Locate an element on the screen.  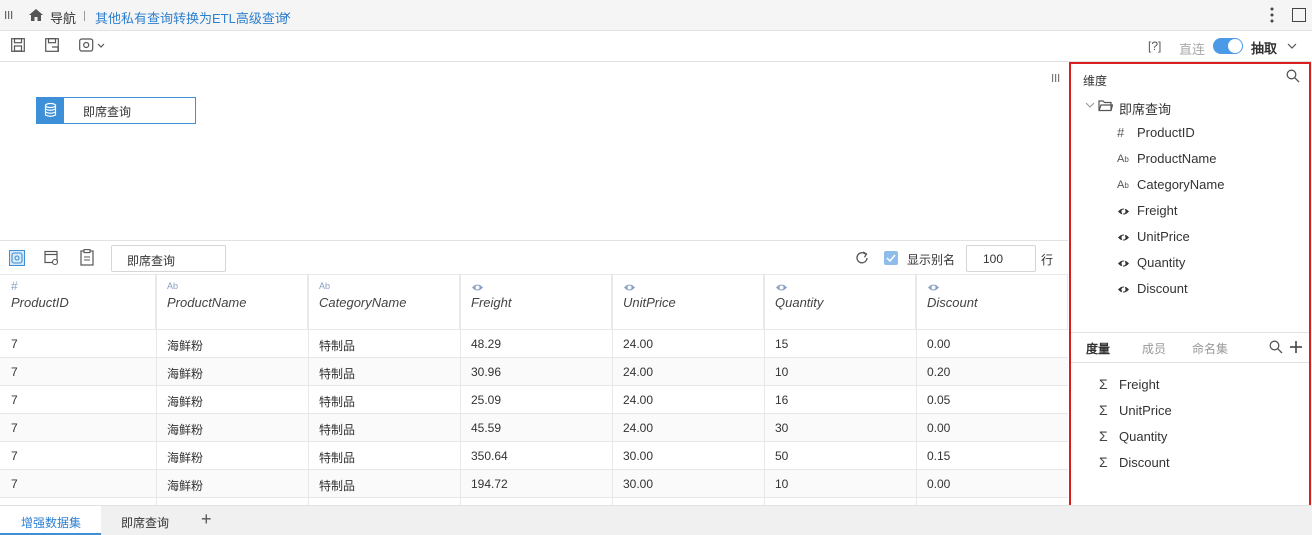
text-field-icon: Ab is located at coordinates (1123, 159).